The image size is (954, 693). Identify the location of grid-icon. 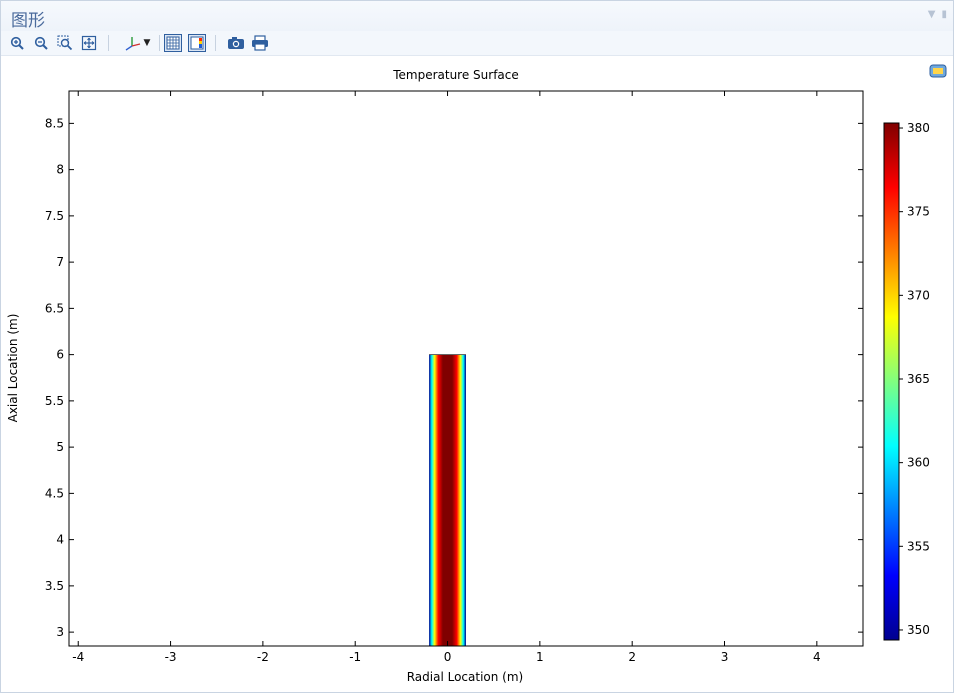
(173, 43).